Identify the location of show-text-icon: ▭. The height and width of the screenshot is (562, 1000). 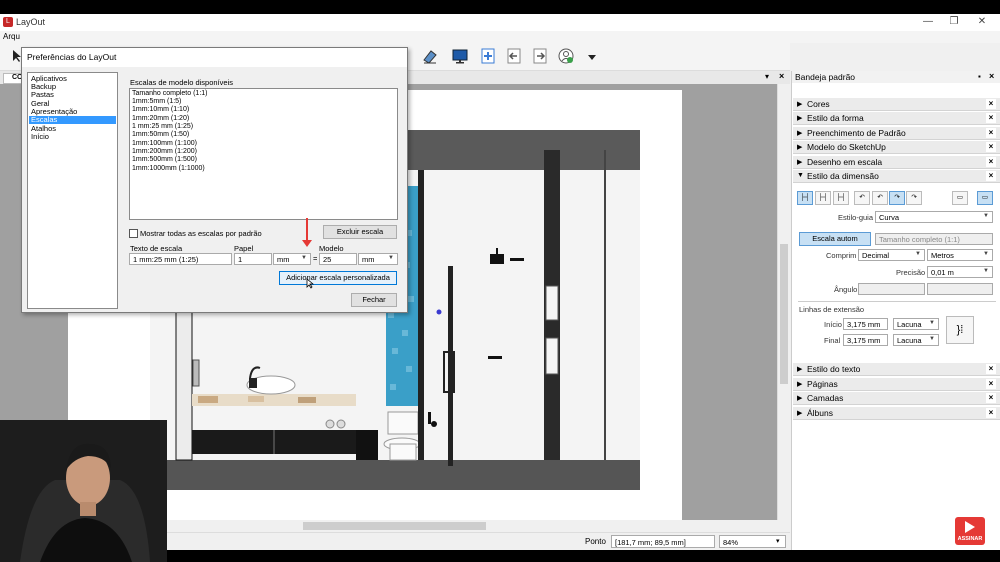
(985, 198).